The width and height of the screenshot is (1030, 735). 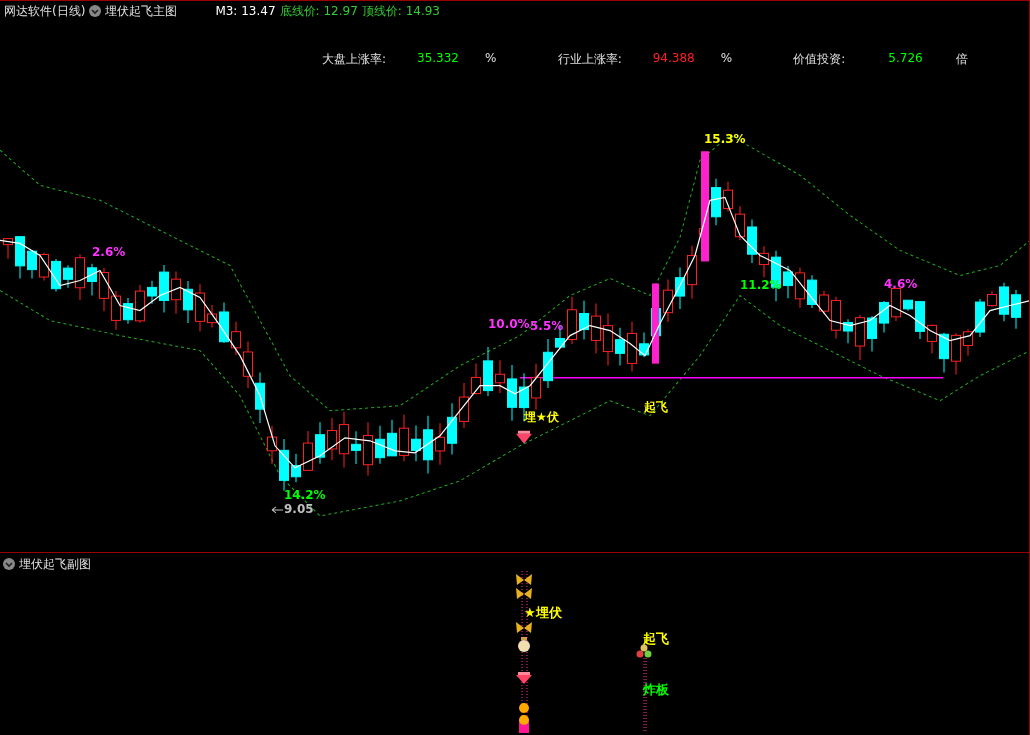 I want to click on indicator-readout: M3: 13.47, so click(x=245, y=11).